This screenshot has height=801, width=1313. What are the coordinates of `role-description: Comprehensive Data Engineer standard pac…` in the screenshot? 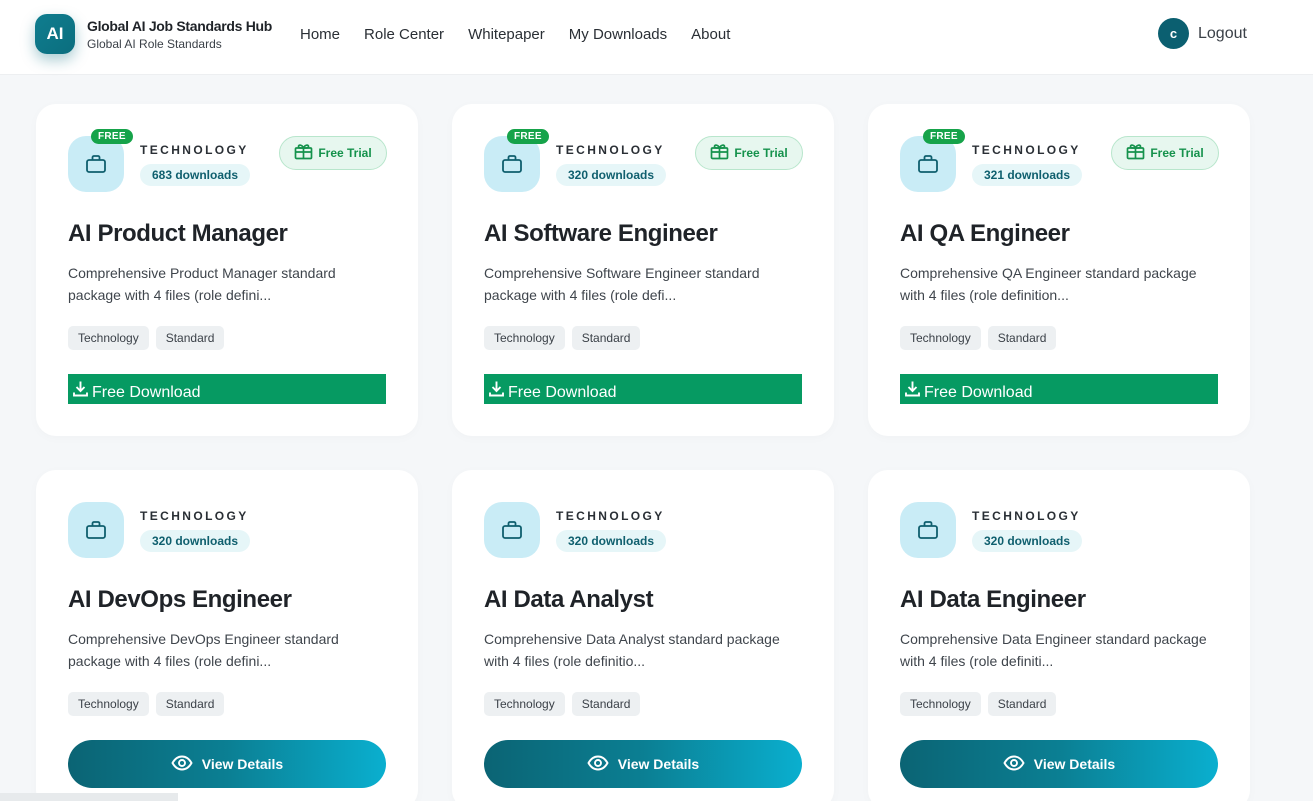 It's located at (1053, 650).